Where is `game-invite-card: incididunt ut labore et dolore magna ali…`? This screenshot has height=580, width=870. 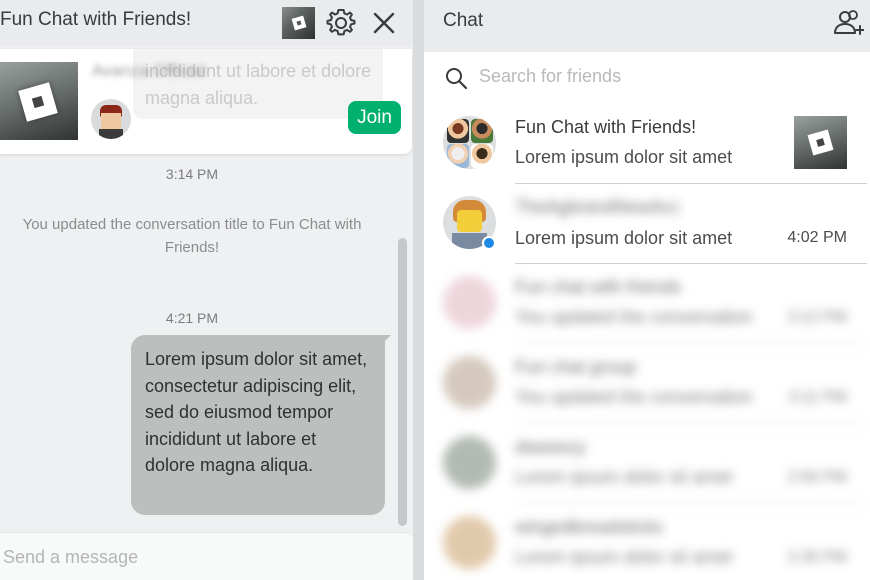
game-invite-card: incididunt ut labore et dolore magna ali… is located at coordinates (206, 101).